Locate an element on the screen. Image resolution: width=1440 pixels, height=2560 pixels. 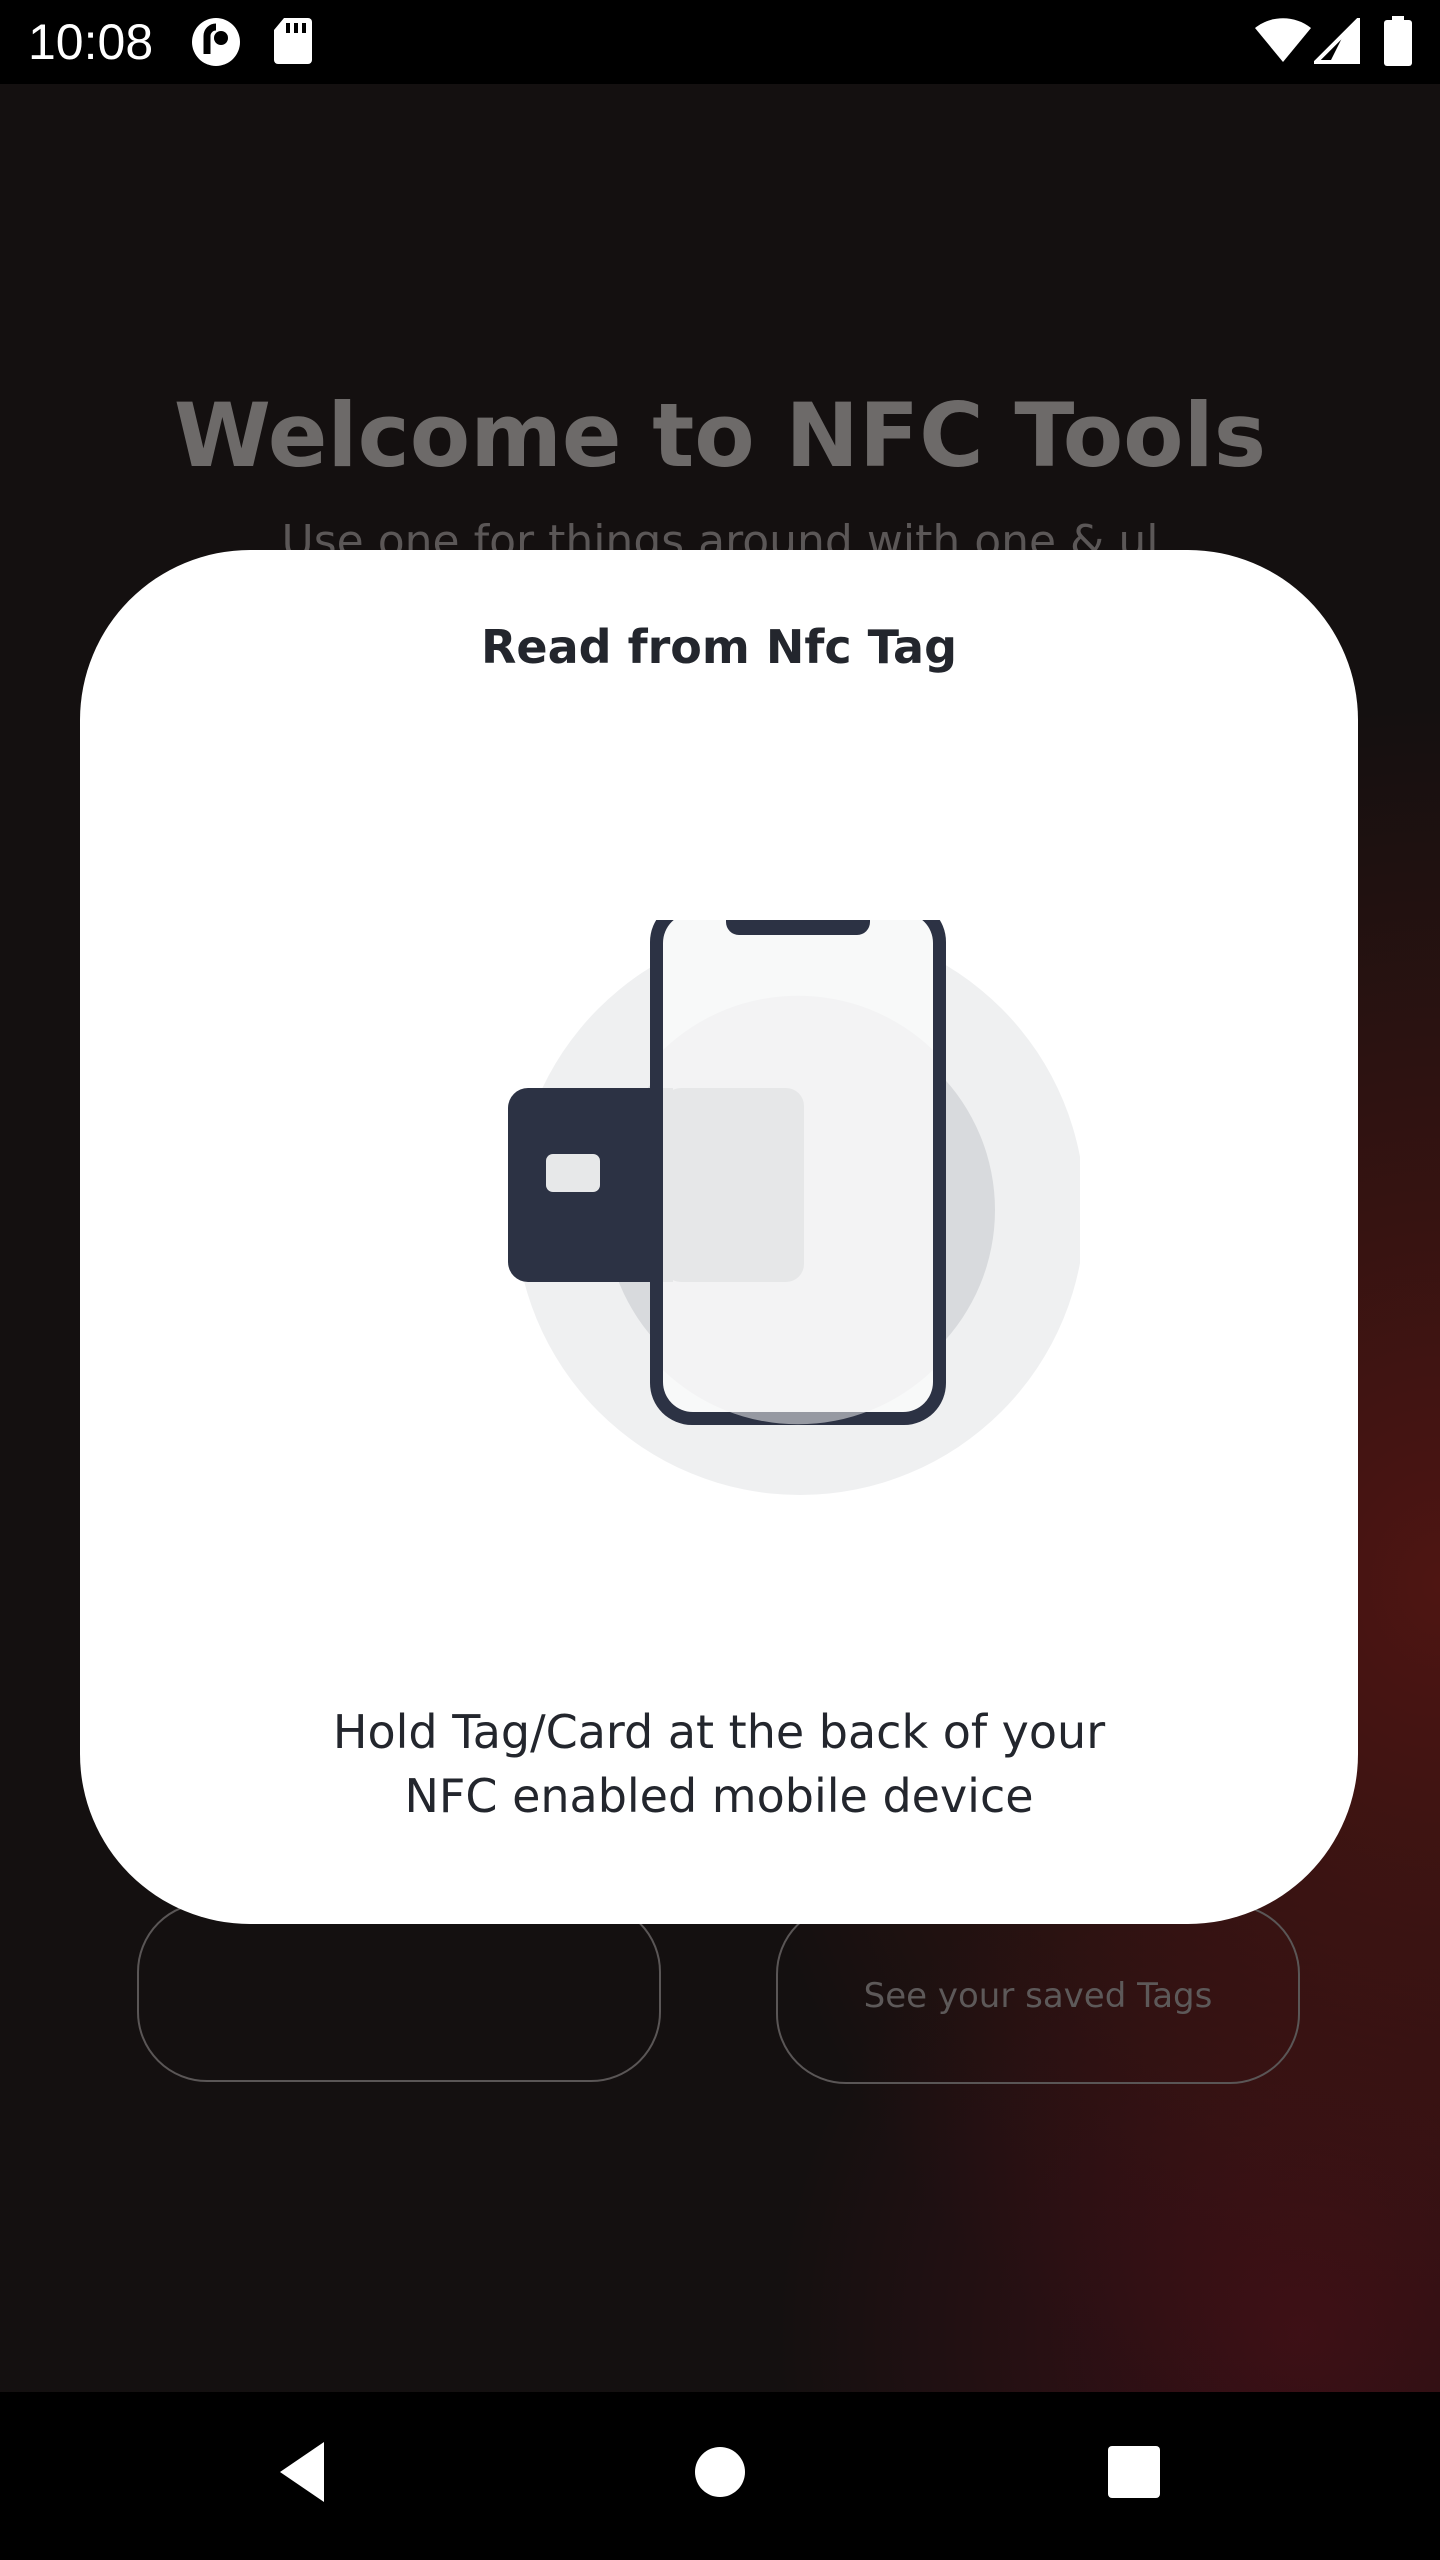
status-bar: 10:08 is located at coordinates (720, 42).